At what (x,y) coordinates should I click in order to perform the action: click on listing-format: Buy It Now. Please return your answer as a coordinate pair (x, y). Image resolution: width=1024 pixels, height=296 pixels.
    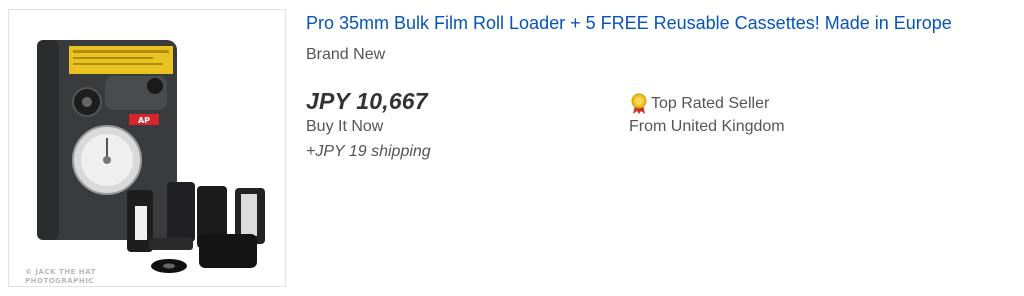
    Looking at the image, I should click on (345, 126).